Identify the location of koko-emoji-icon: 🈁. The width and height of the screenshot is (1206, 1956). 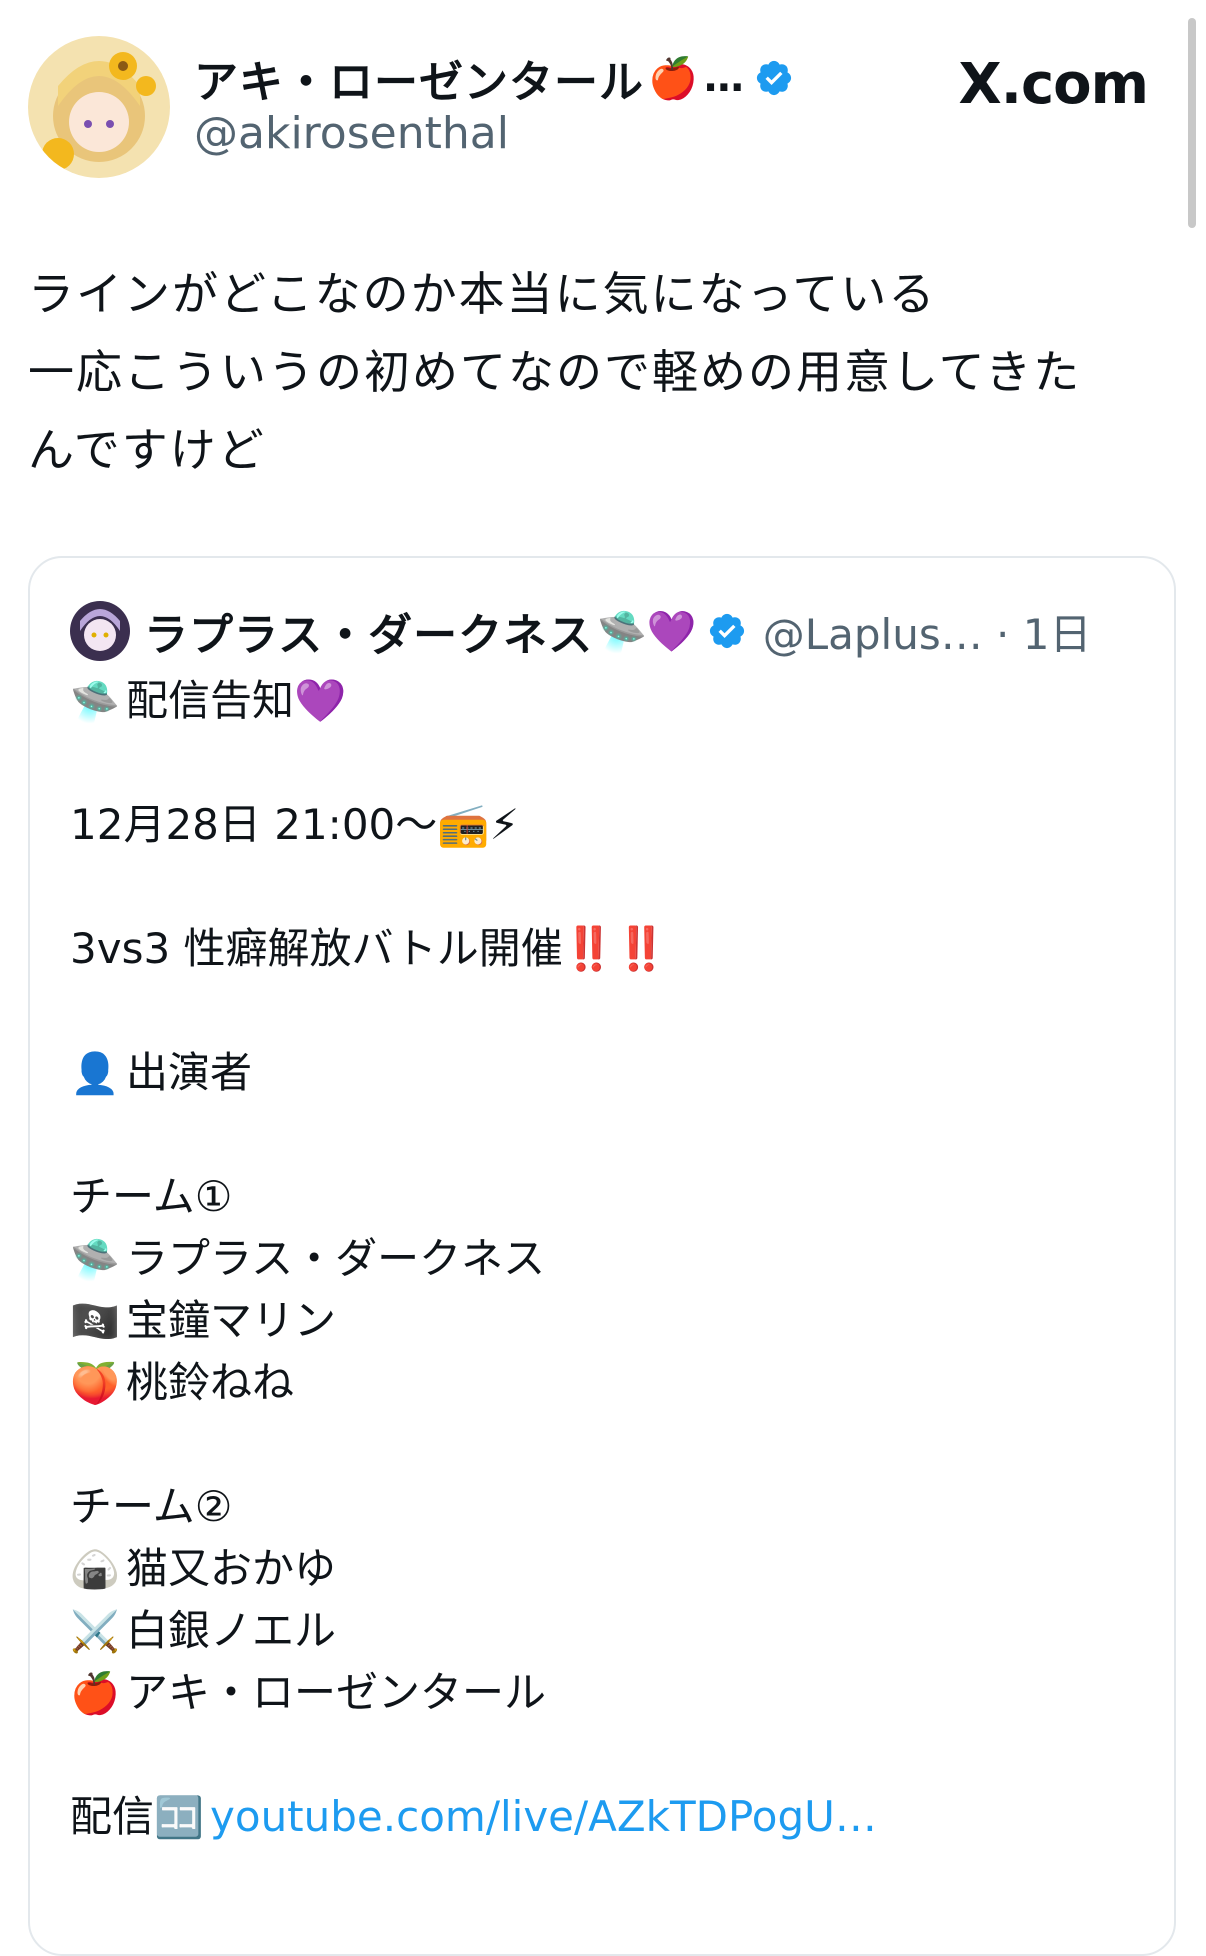
(179, 1818).